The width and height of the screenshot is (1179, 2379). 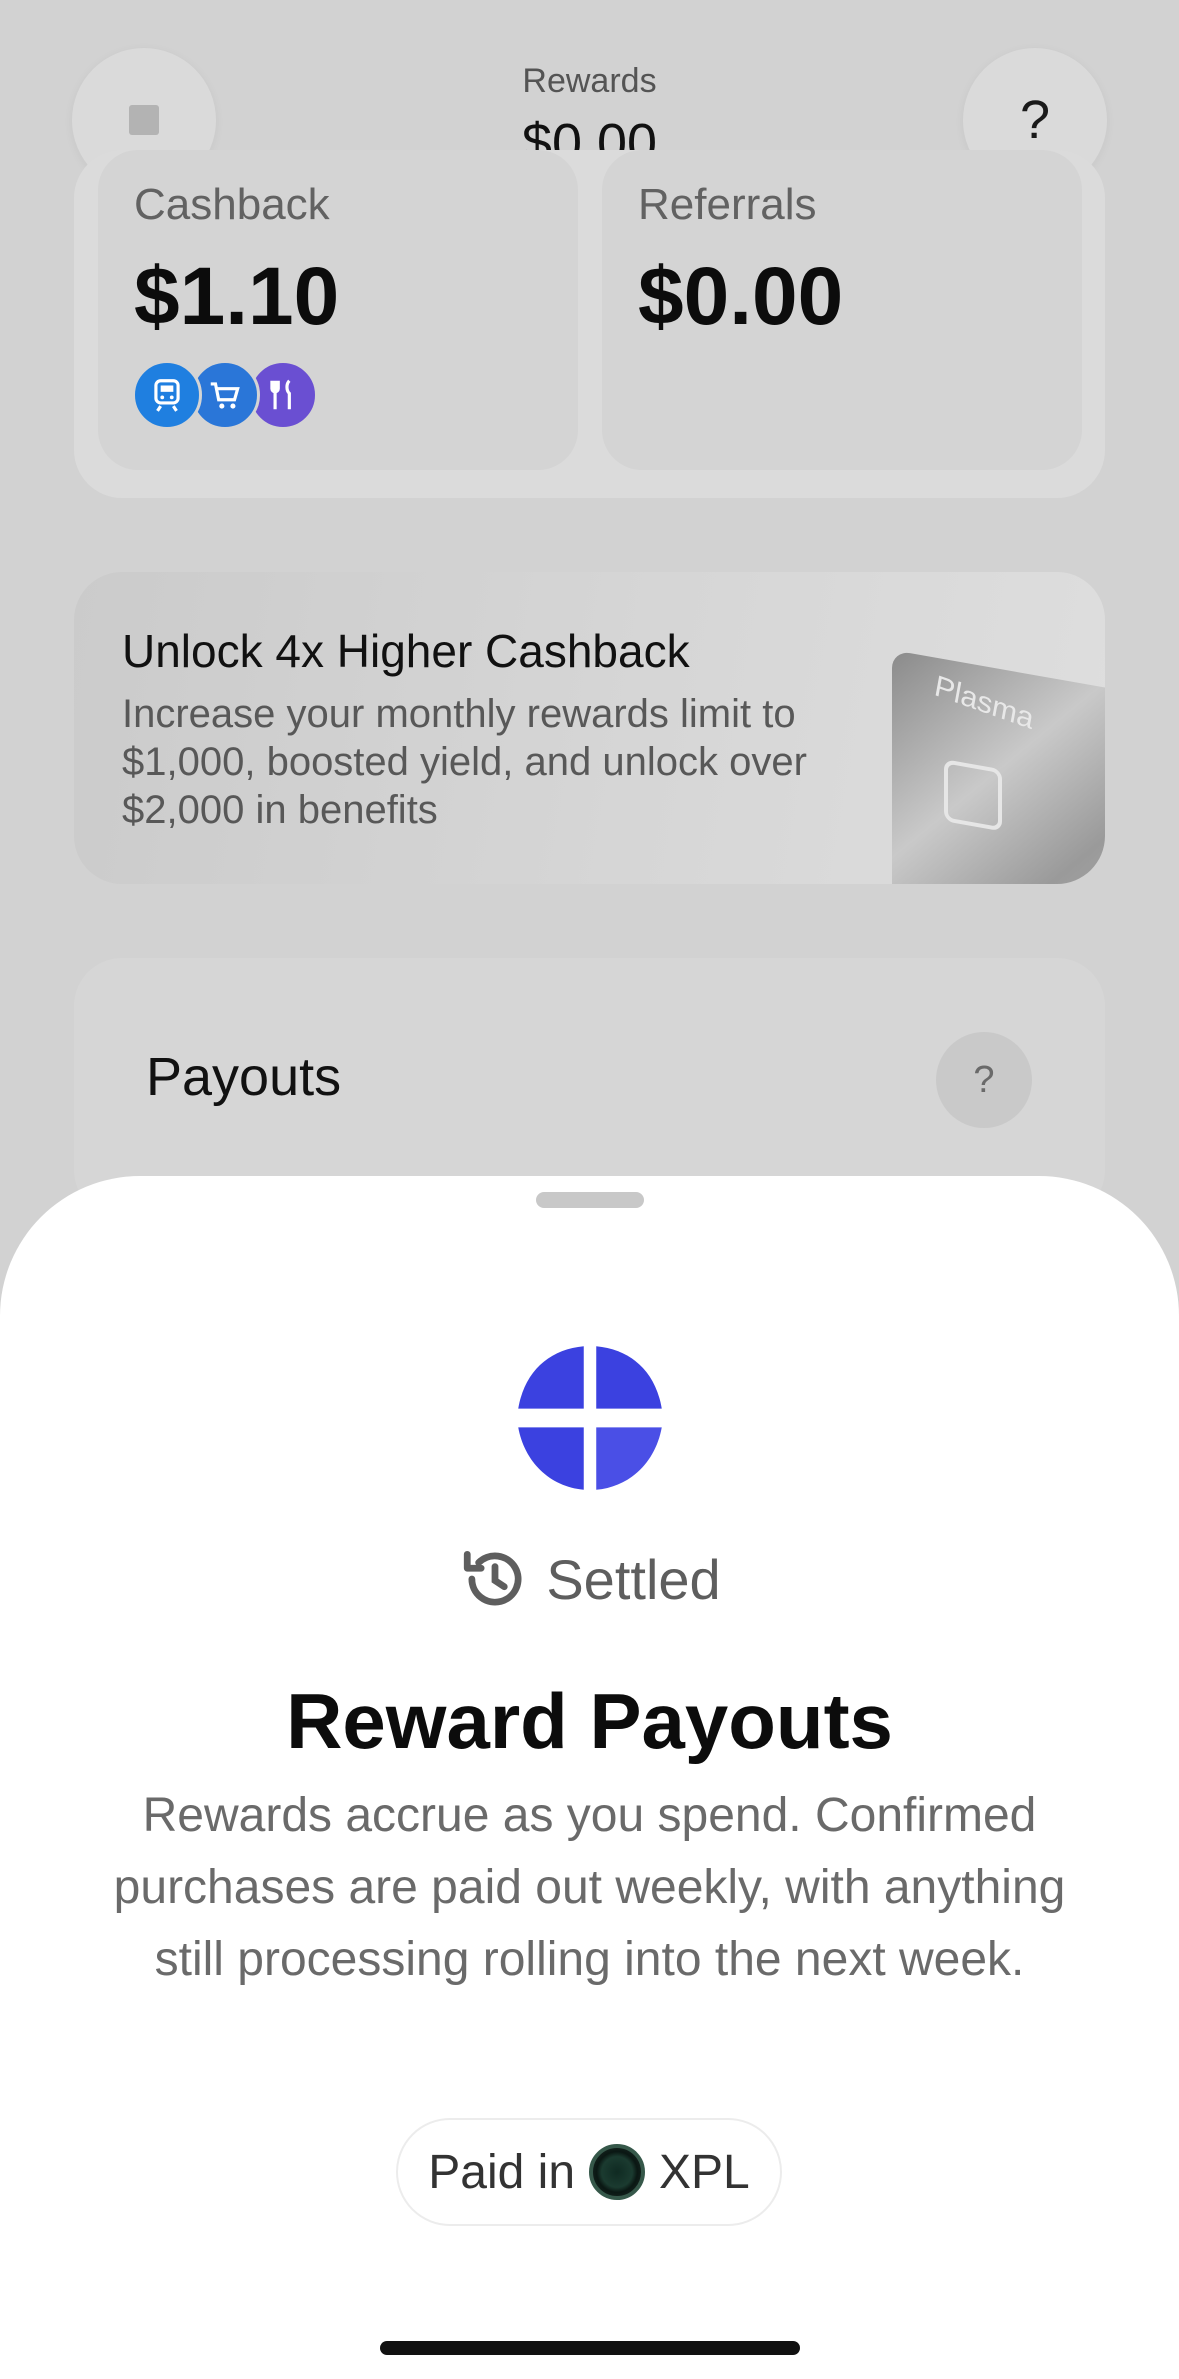 I want to click on payouts-help-button: ?, so click(x=984, y=1080).